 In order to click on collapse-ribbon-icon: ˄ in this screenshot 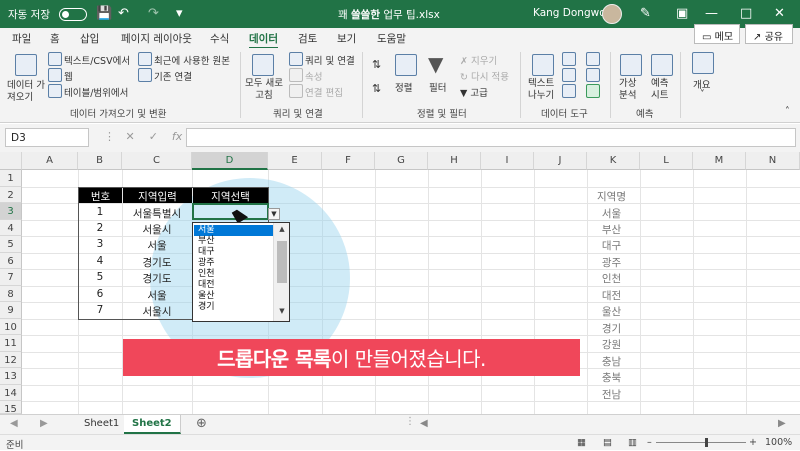, I will do `click(787, 111)`.